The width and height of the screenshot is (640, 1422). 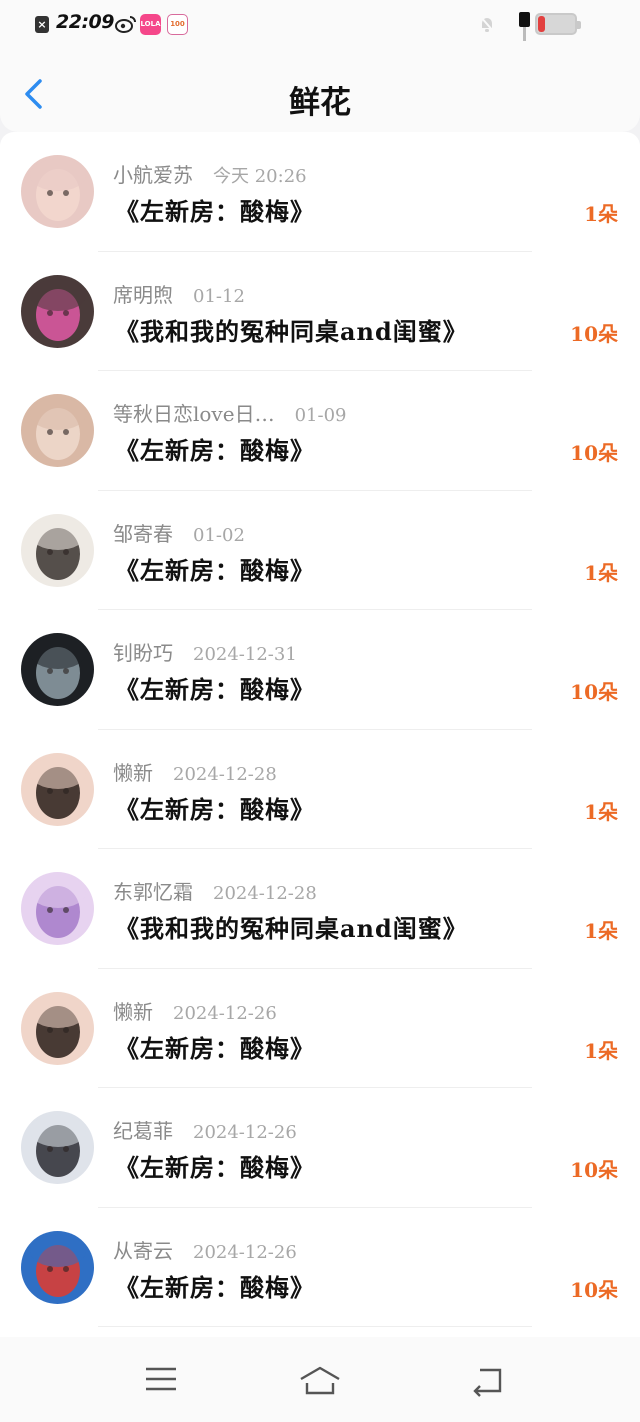 I want to click on sender-meta: 纪葛菲 2024-12-26, so click(x=205, y=1129).